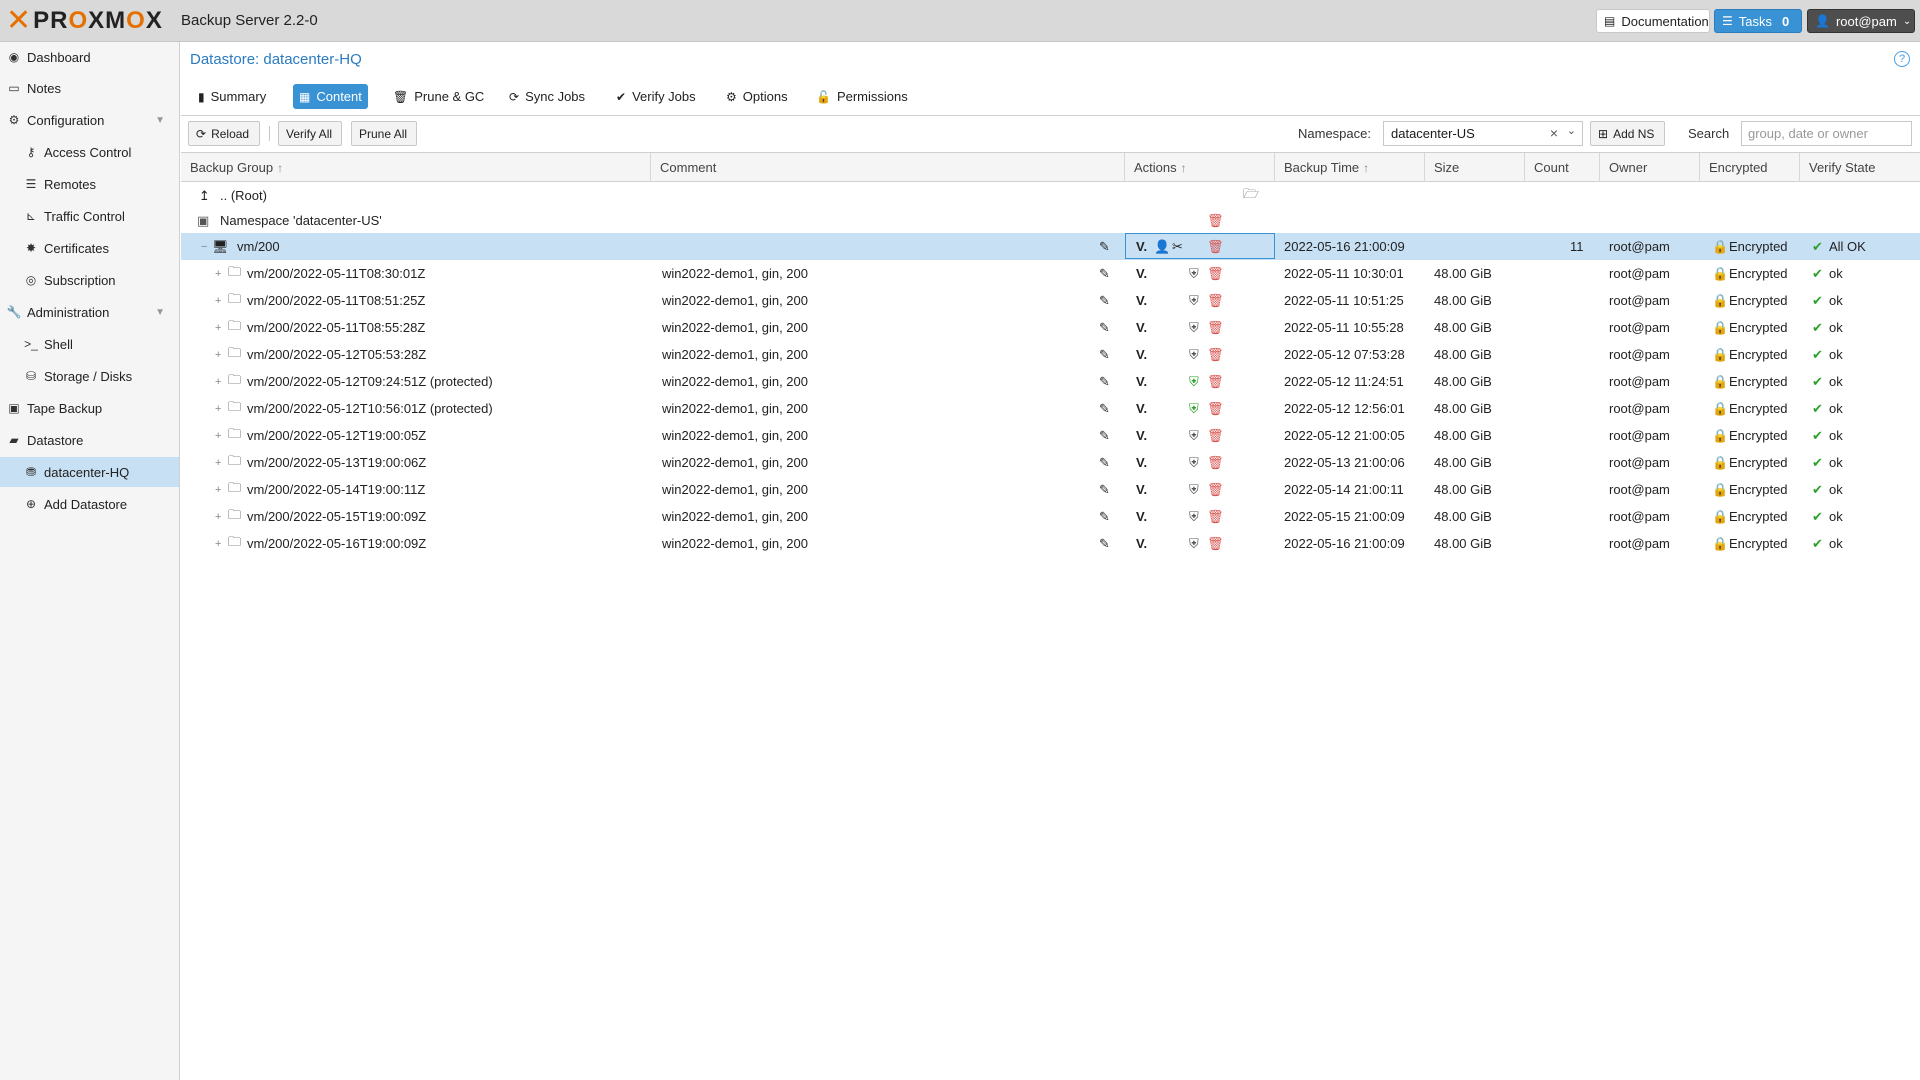 The height and width of the screenshot is (1080, 1920). I want to click on sidebar-item-shell: >_ Shell, so click(89, 344).